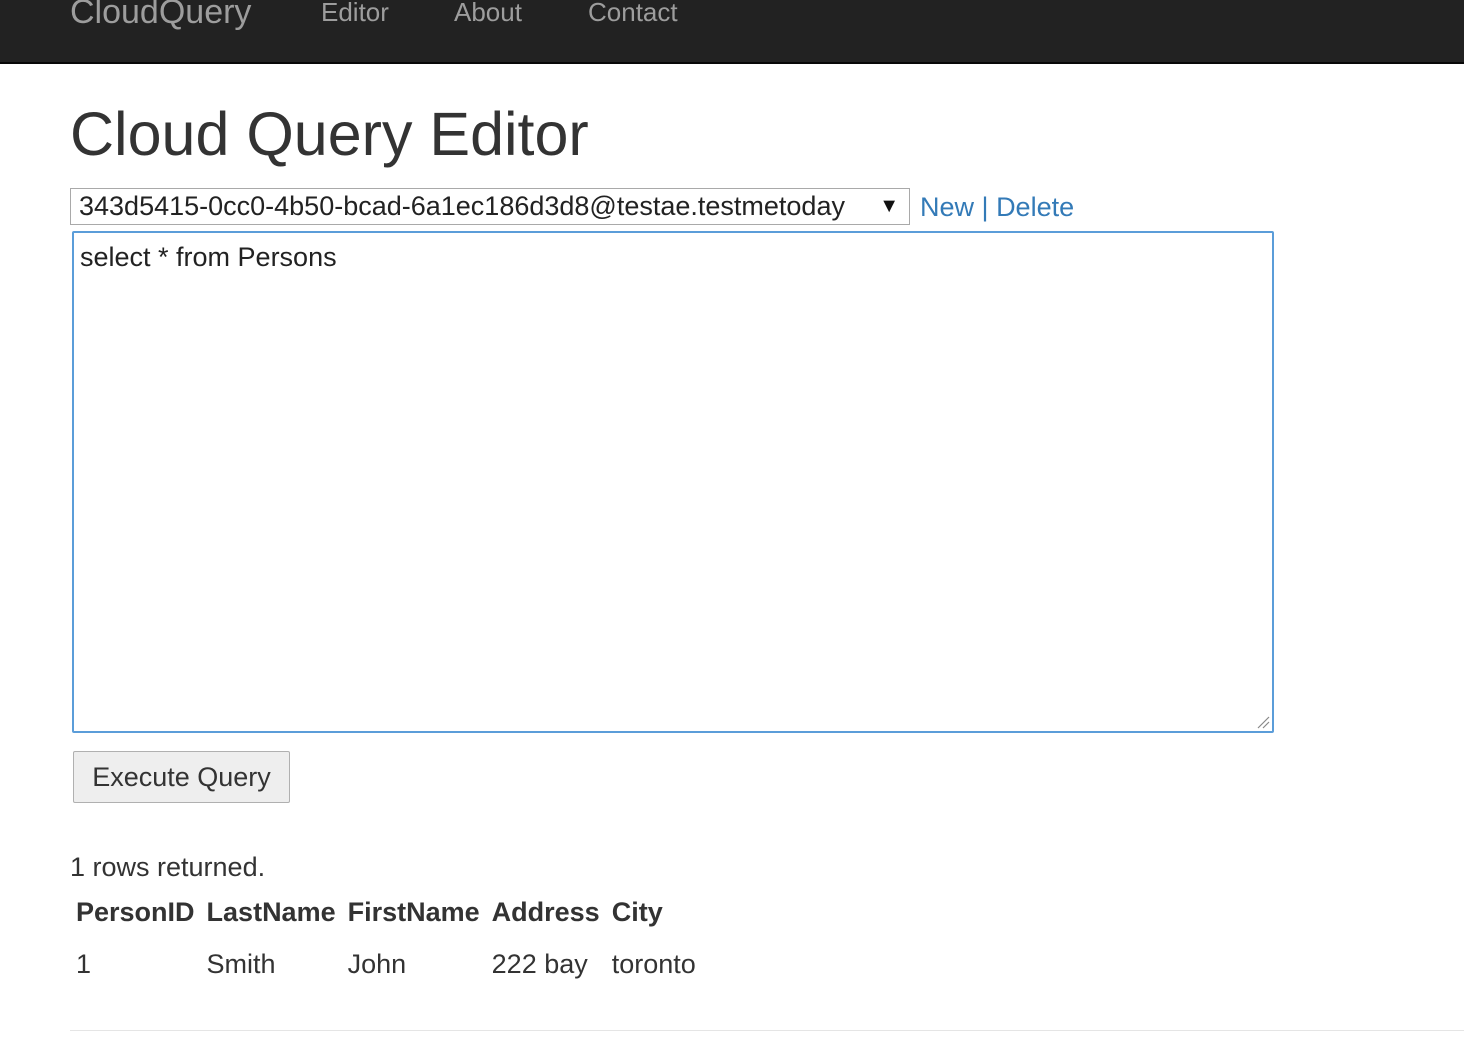 This screenshot has height=1045, width=1464. I want to click on column-header-personid: PersonID, so click(135, 912).